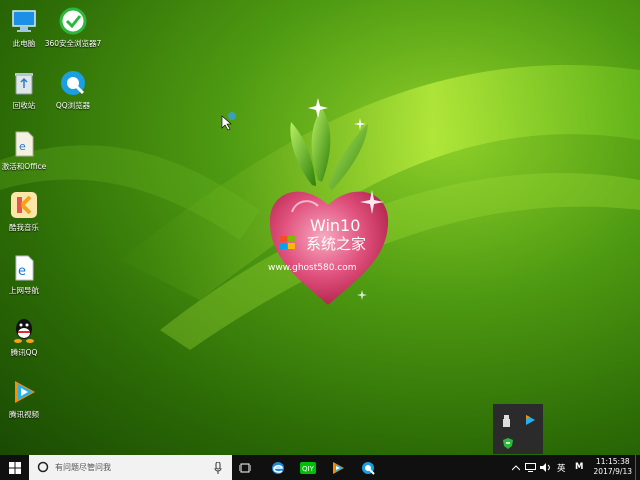  What do you see at coordinates (518, 429) in the screenshot?
I see `tray-overflow-popup` at bounding box center [518, 429].